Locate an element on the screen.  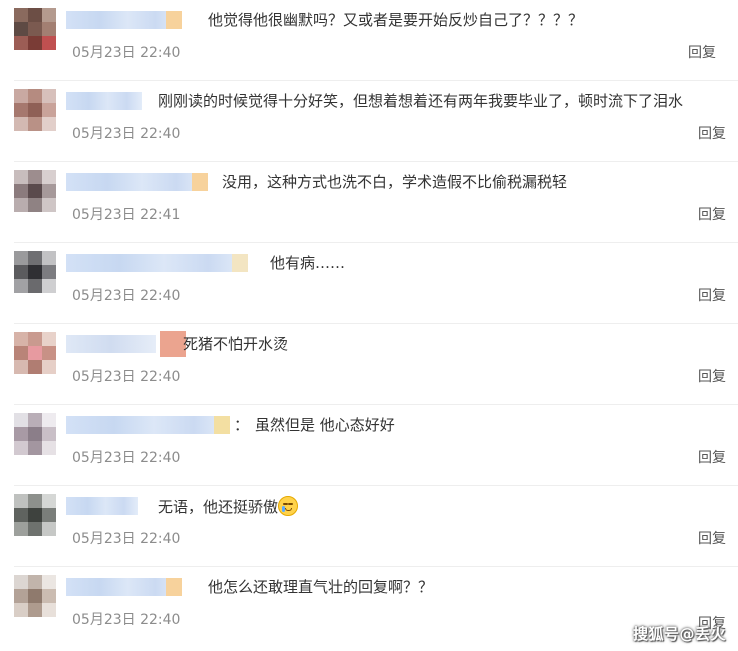
crying-face-icon is located at coordinates (288, 506).